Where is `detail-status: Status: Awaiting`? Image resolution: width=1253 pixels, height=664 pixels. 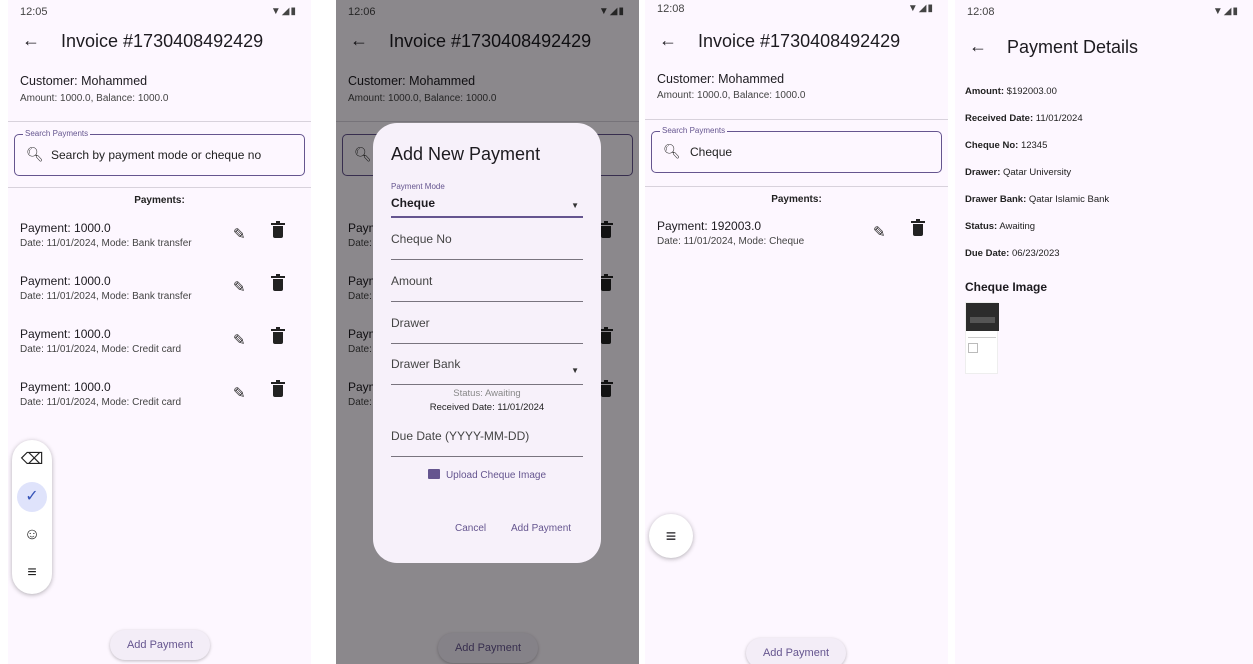 detail-status: Status: Awaiting is located at coordinates (1000, 226).